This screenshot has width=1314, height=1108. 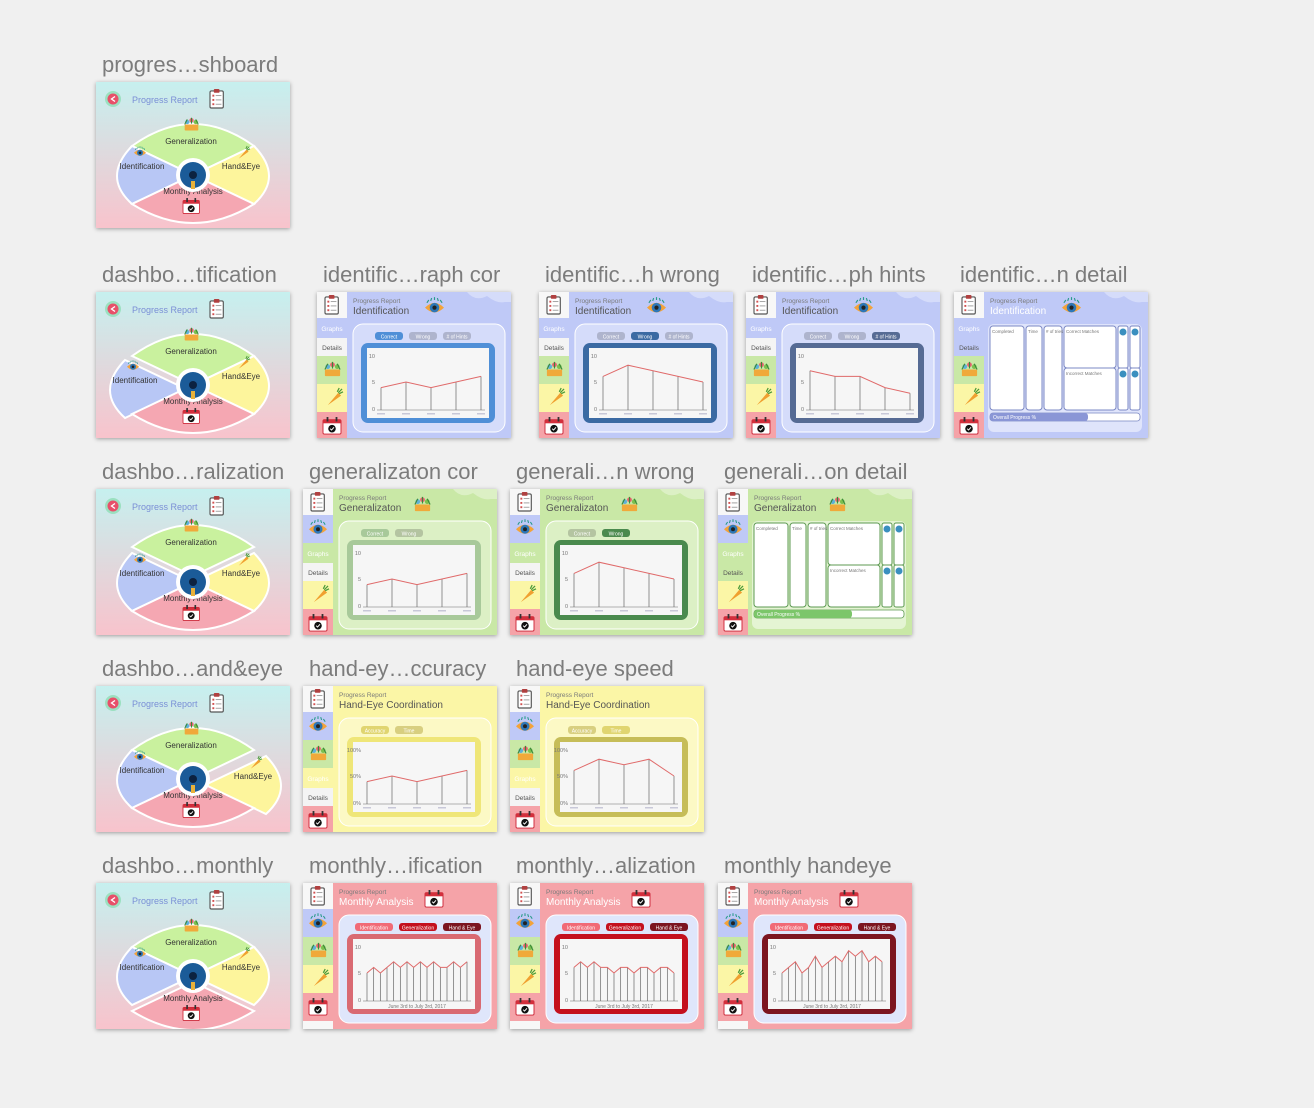 I want to click on calendar-check, so click(x=641, y=901).